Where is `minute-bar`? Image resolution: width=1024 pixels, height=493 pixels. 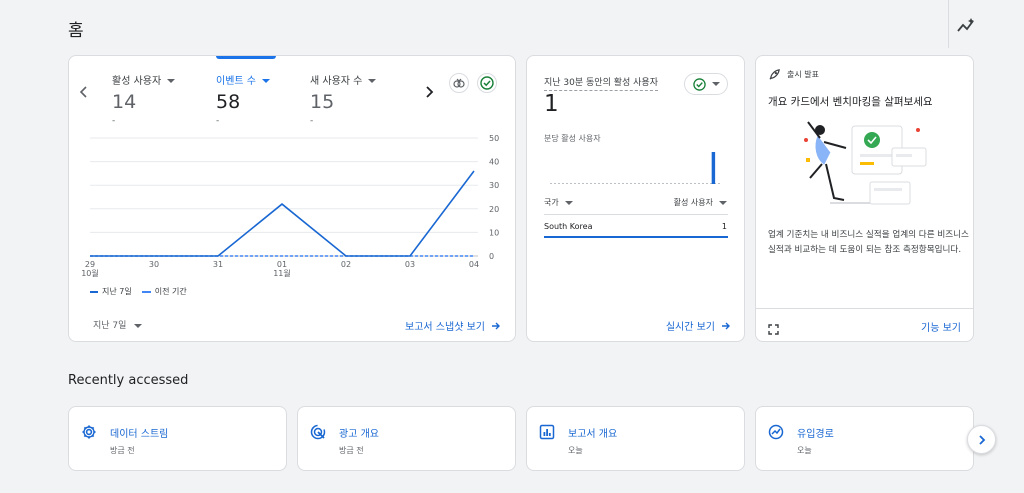
minute-bar is located at coordinates (713, 168).